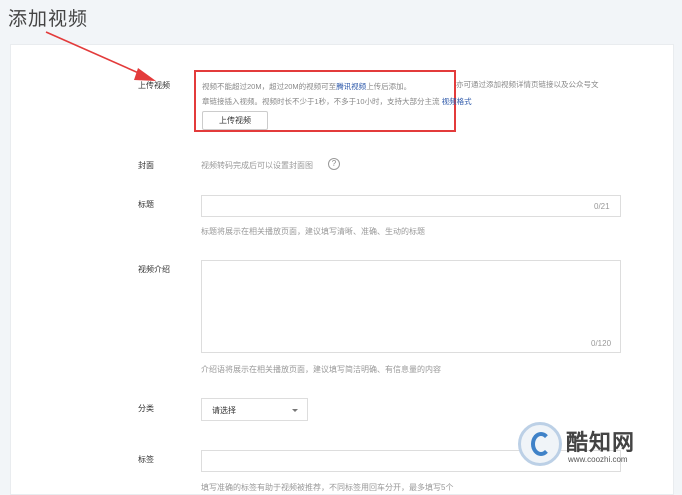  I want to click on chevron-down-icon, so click(295, 410).